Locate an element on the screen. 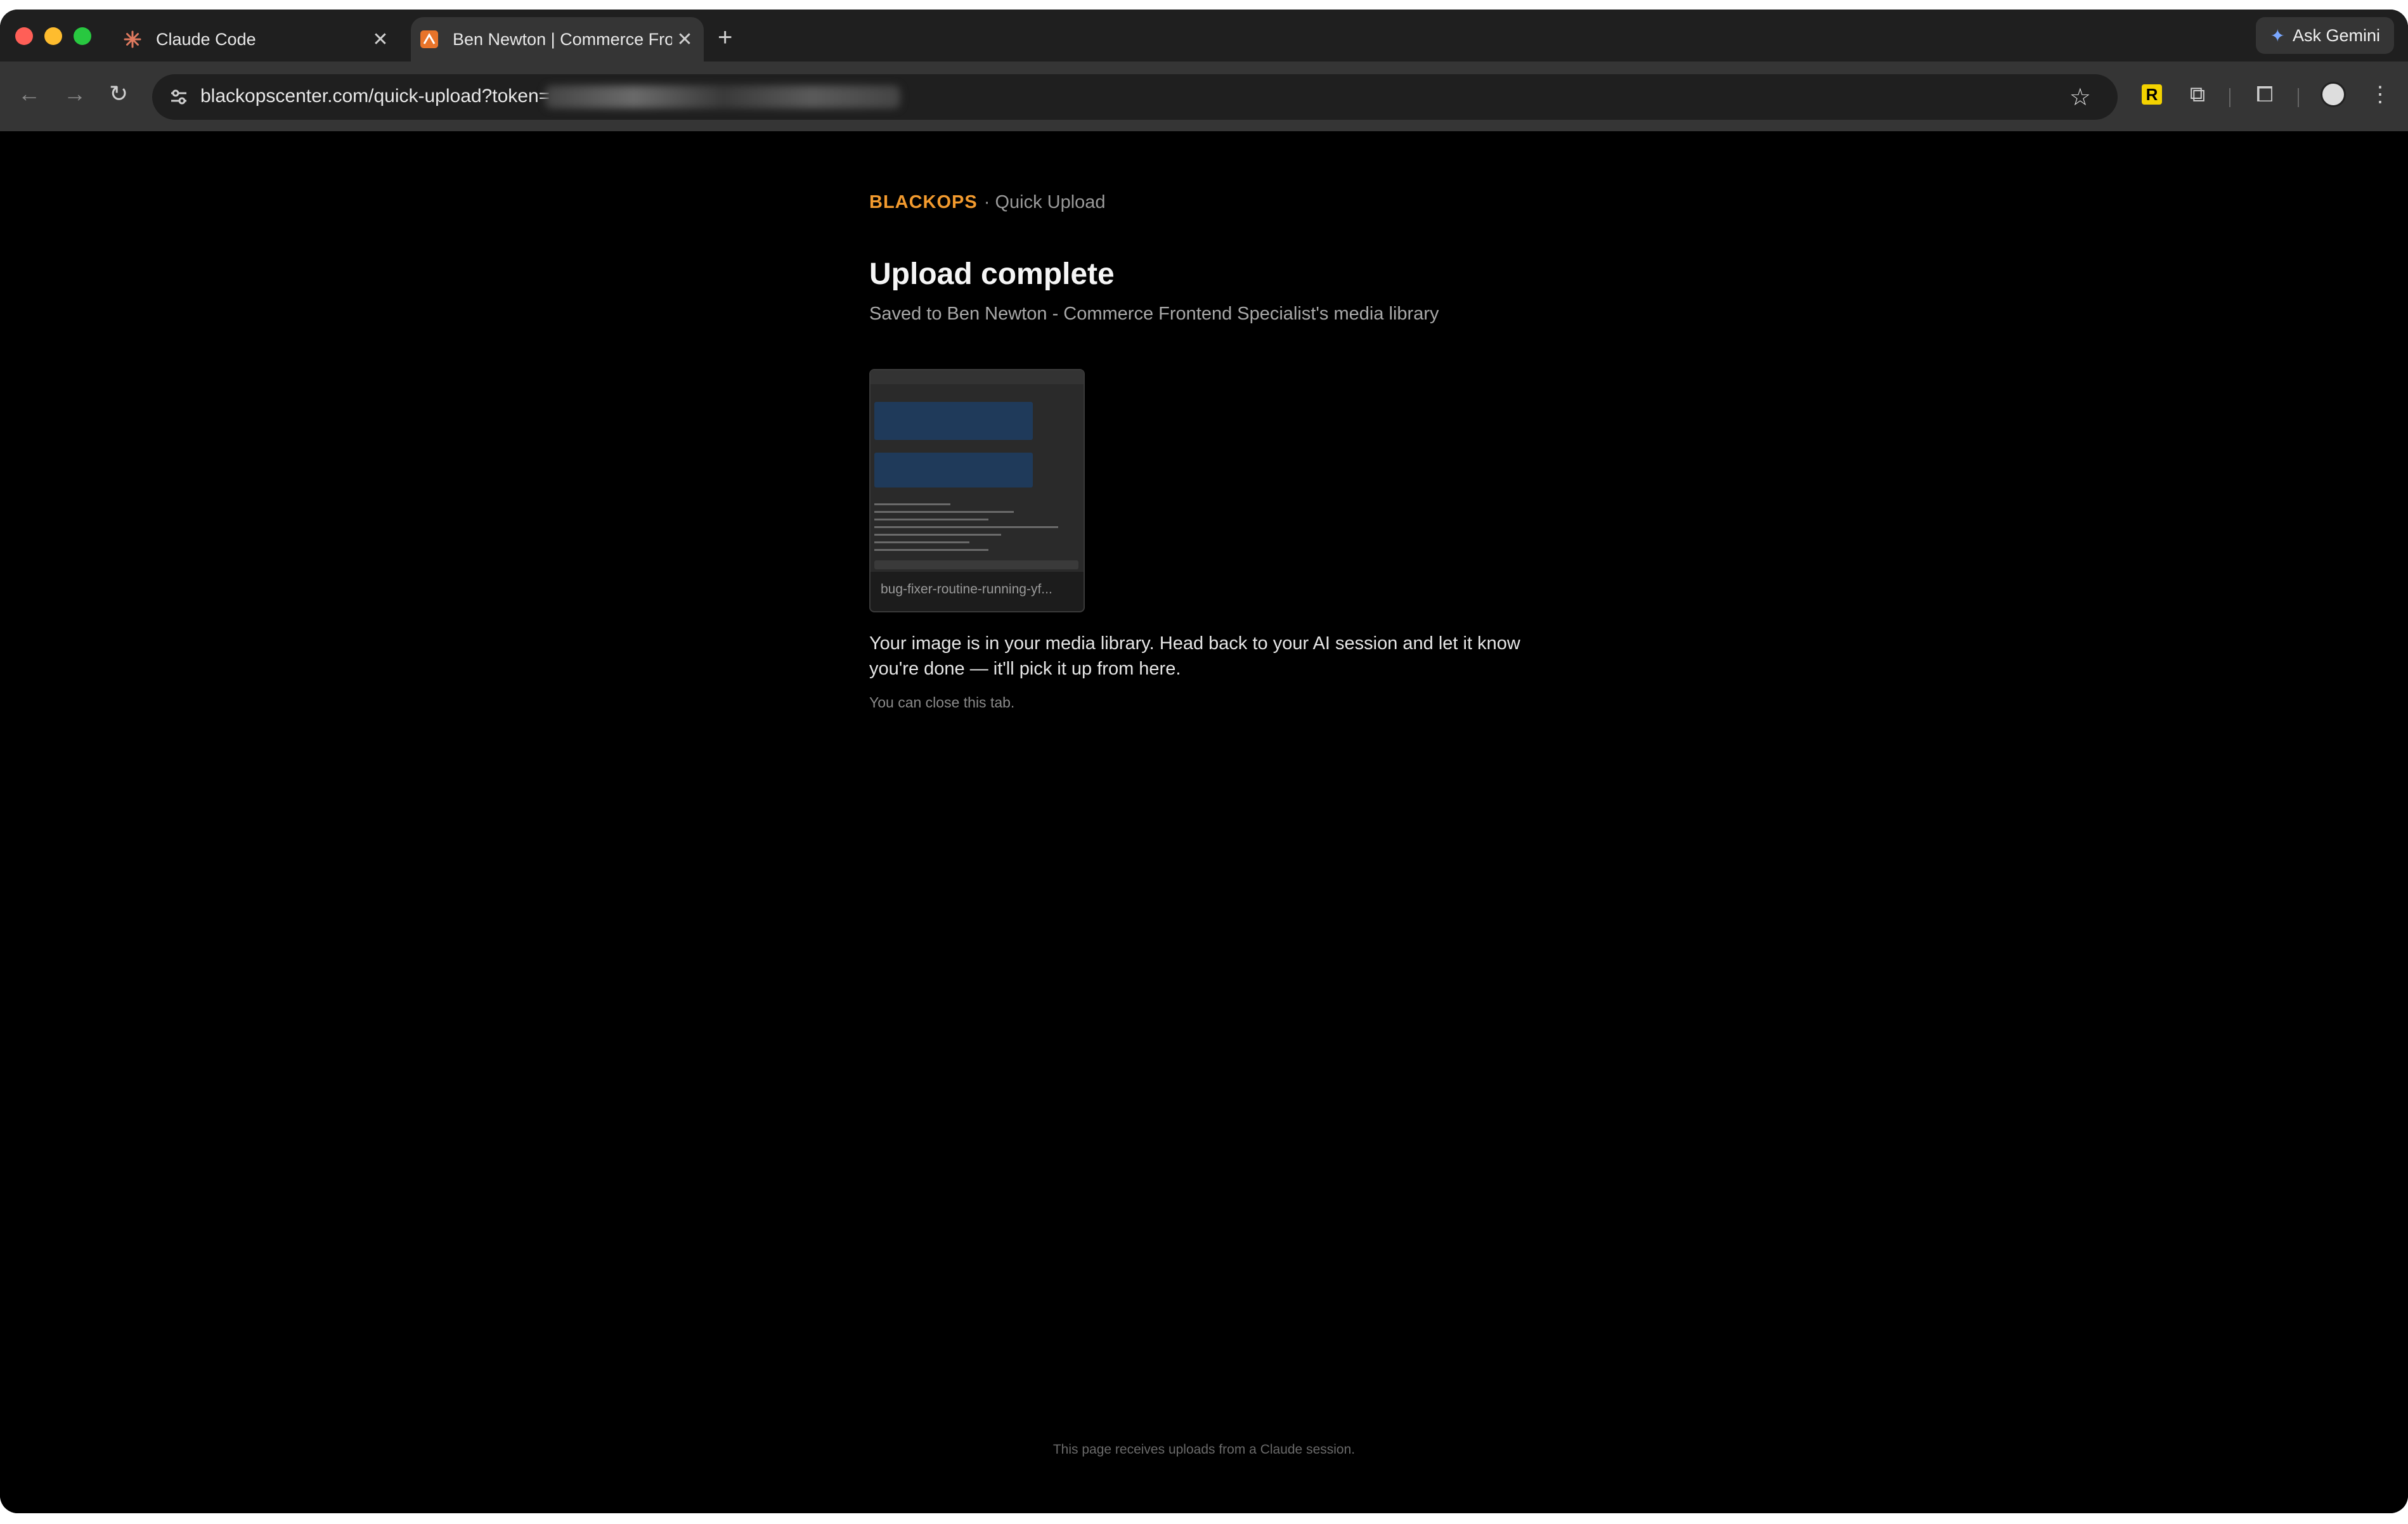  page-title: Upload complete is located at coordinates (992, 274).